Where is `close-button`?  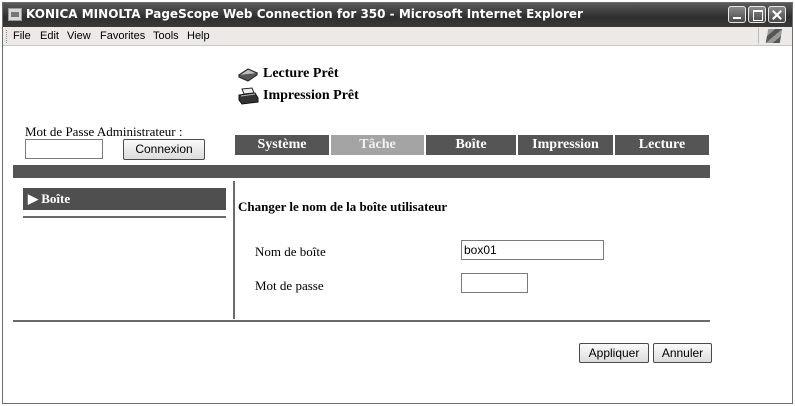
close-button is located at coordinates (777, 14).